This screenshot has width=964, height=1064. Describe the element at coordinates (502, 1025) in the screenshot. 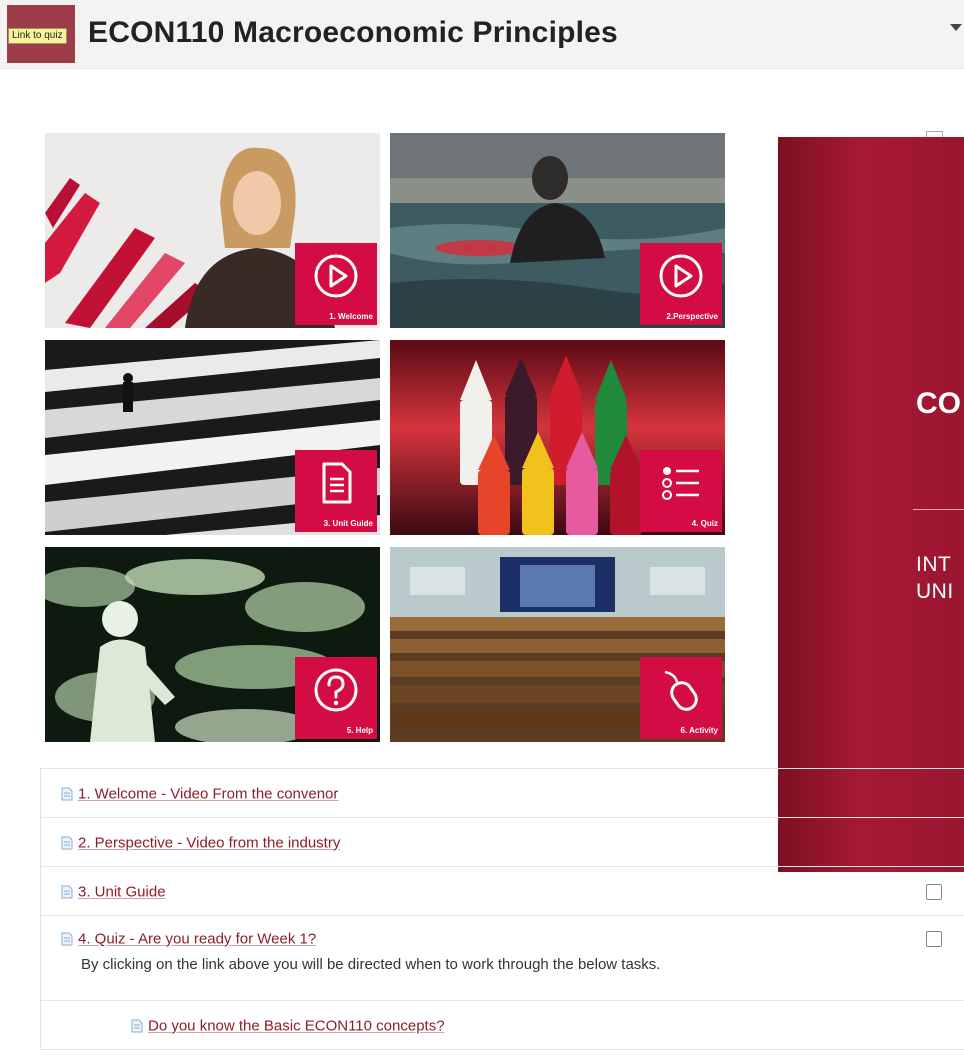

I see `list-item: Do you know the Basic ECON110 concepts?` at that location.